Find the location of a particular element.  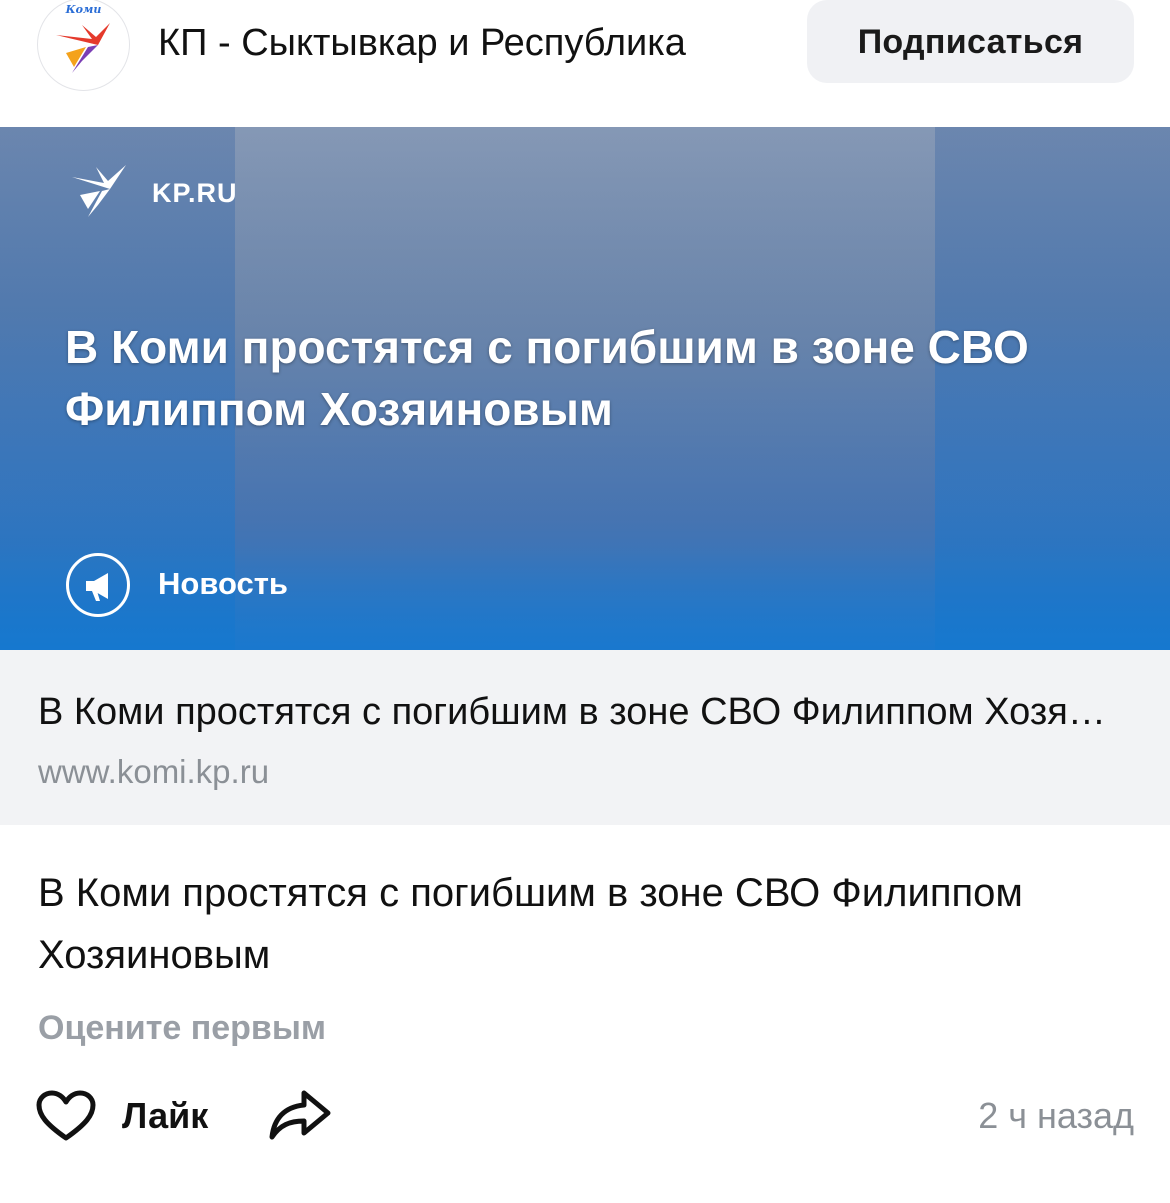

like-label: Лайк is located at coordinates (165, 1115).